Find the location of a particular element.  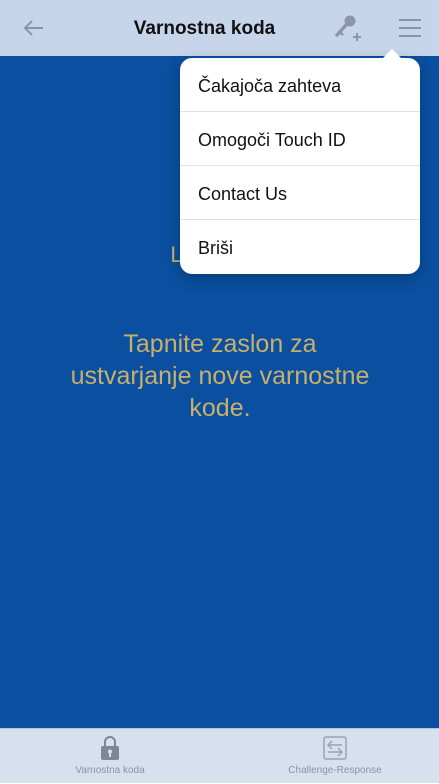

page-title: Varnostna koda is located at coordinates (204, 28).